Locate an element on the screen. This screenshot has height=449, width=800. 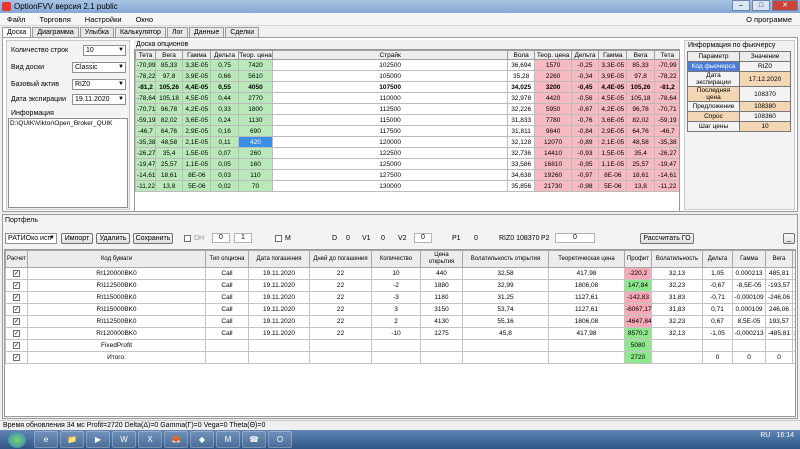
desk-cell: 4420 is located at coordinates (553, 98).